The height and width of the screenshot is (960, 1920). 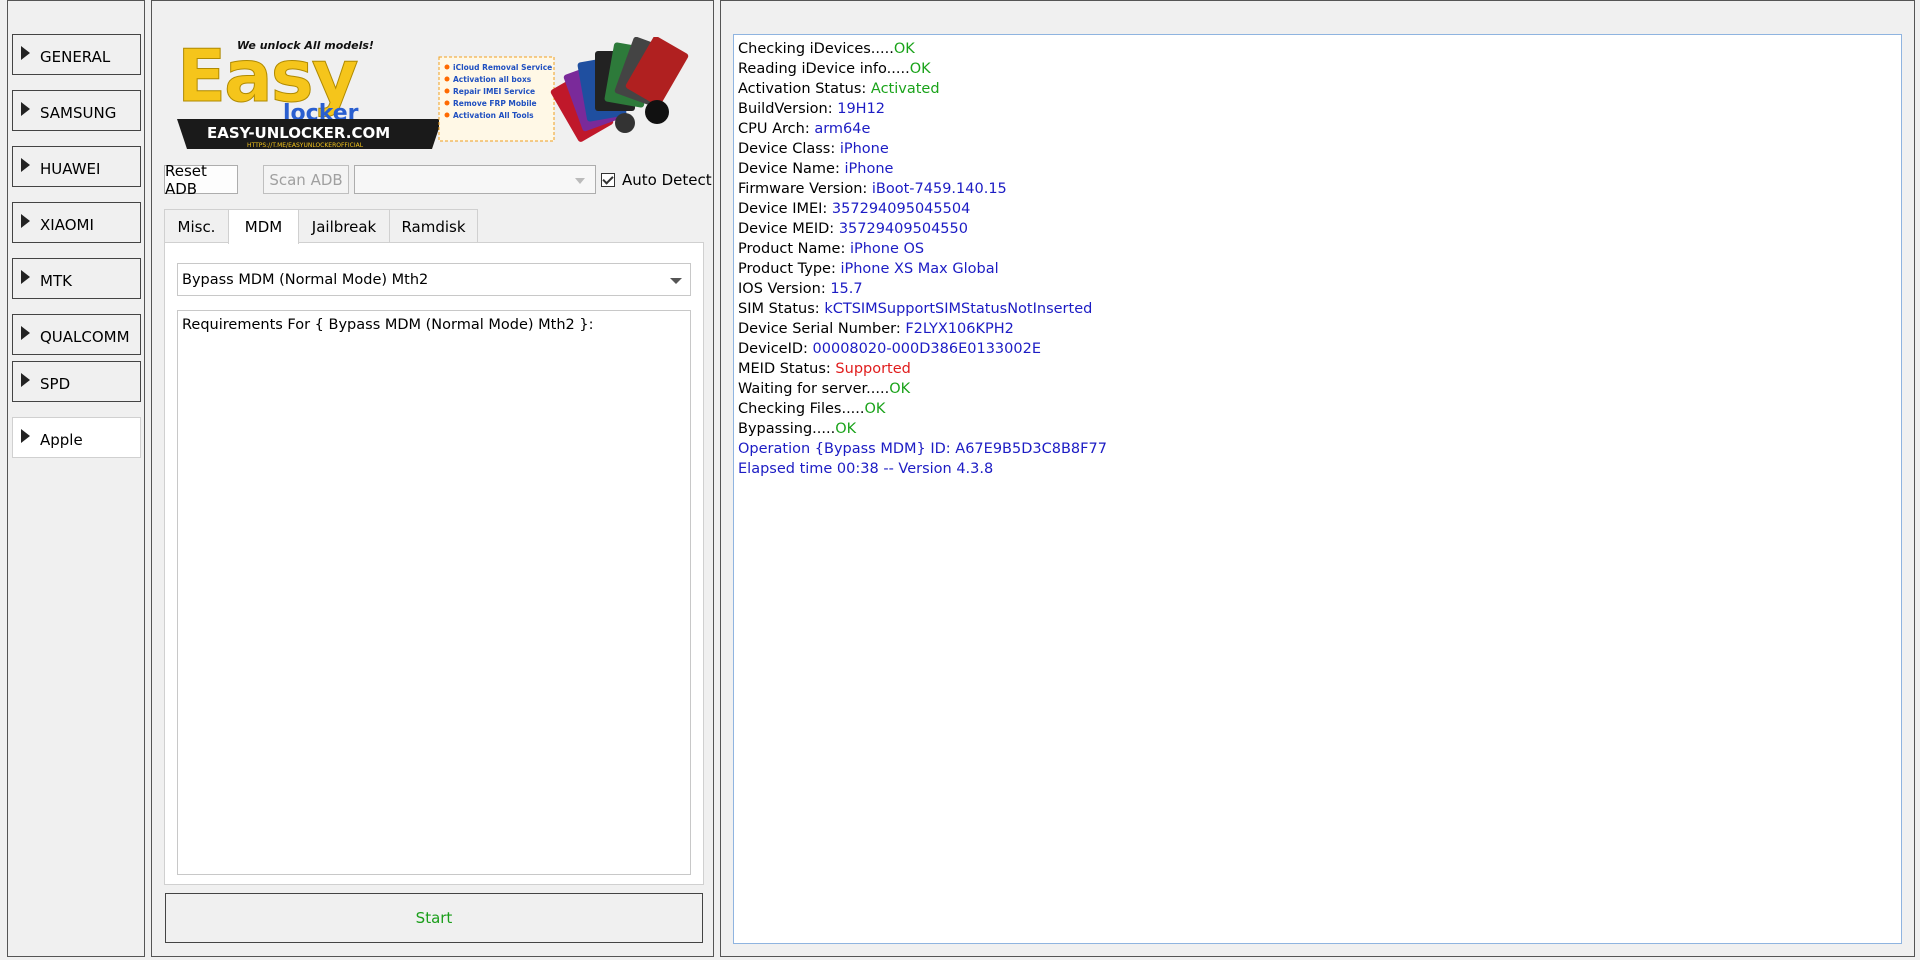 I want to click on tab-ramdisk: Ramdisk, so click(x=433, y=226).